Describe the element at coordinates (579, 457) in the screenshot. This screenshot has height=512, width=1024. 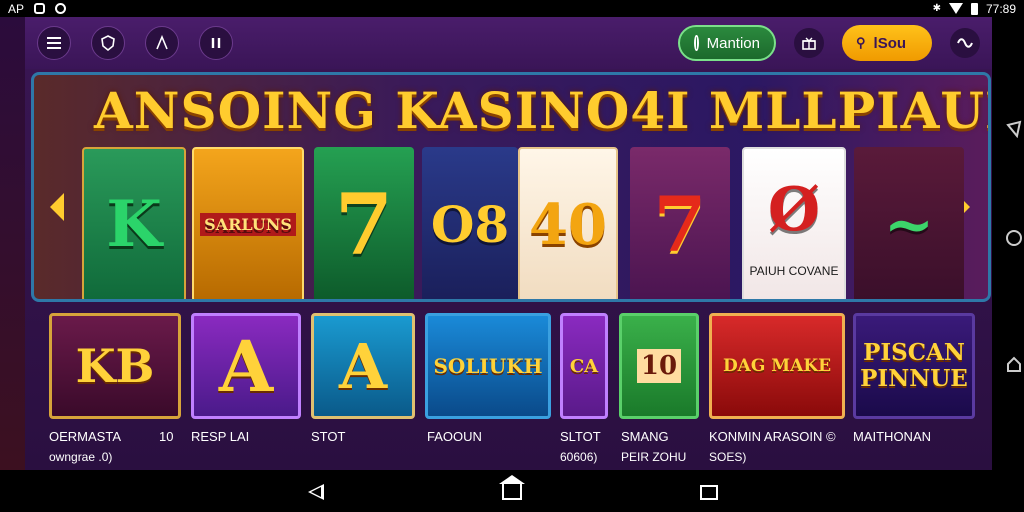
I see `game-subtitle: 60606)` at that location.